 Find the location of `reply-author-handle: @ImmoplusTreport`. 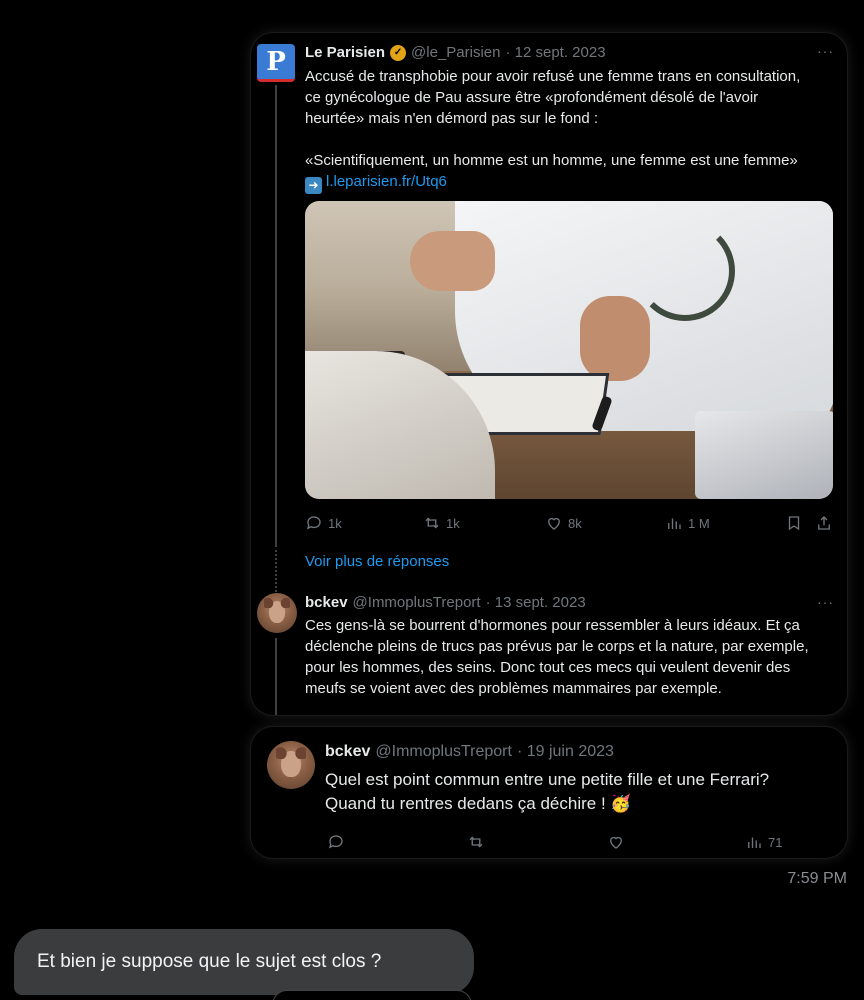

reply-author-handle: @ImmoplusTreport is located at coordinates (417, 602).